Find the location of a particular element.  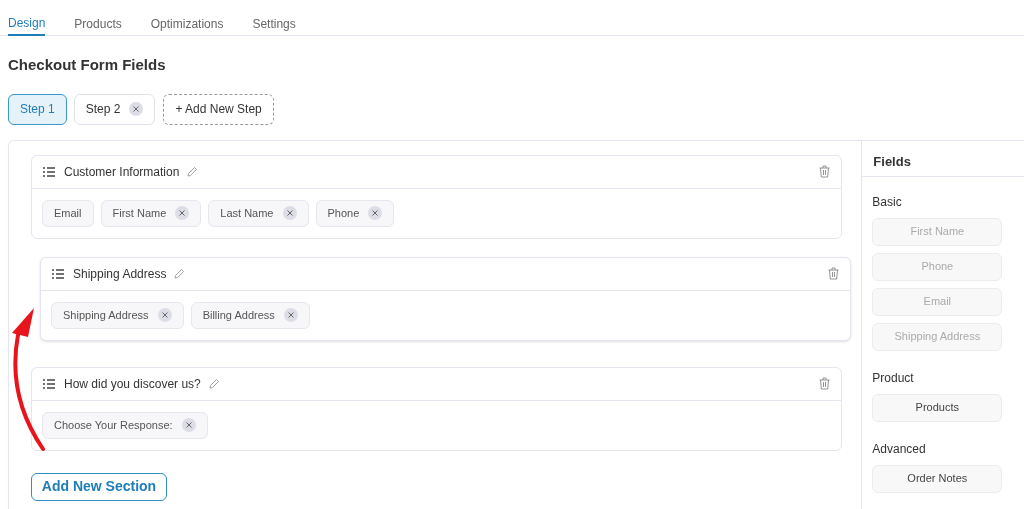

section-title: Customer Information is located at coordinates (122, 172).